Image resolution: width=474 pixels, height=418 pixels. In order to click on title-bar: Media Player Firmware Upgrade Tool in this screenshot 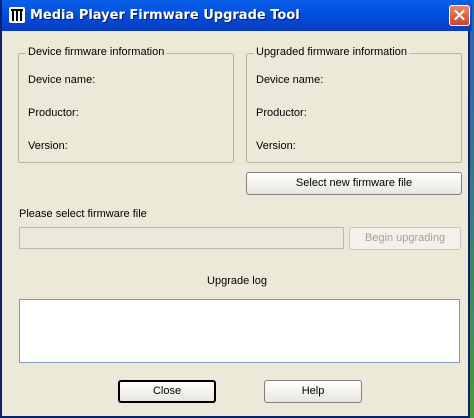, I will do `click(237, 15)`.